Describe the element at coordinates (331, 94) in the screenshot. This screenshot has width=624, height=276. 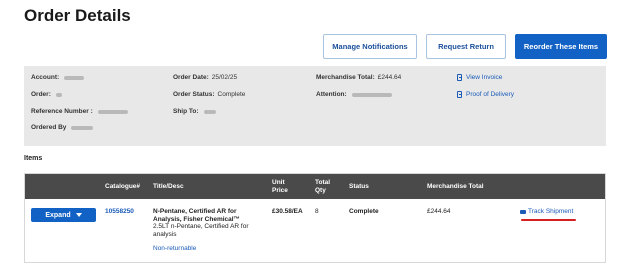
I see `attention-label: Attention:` at that location.